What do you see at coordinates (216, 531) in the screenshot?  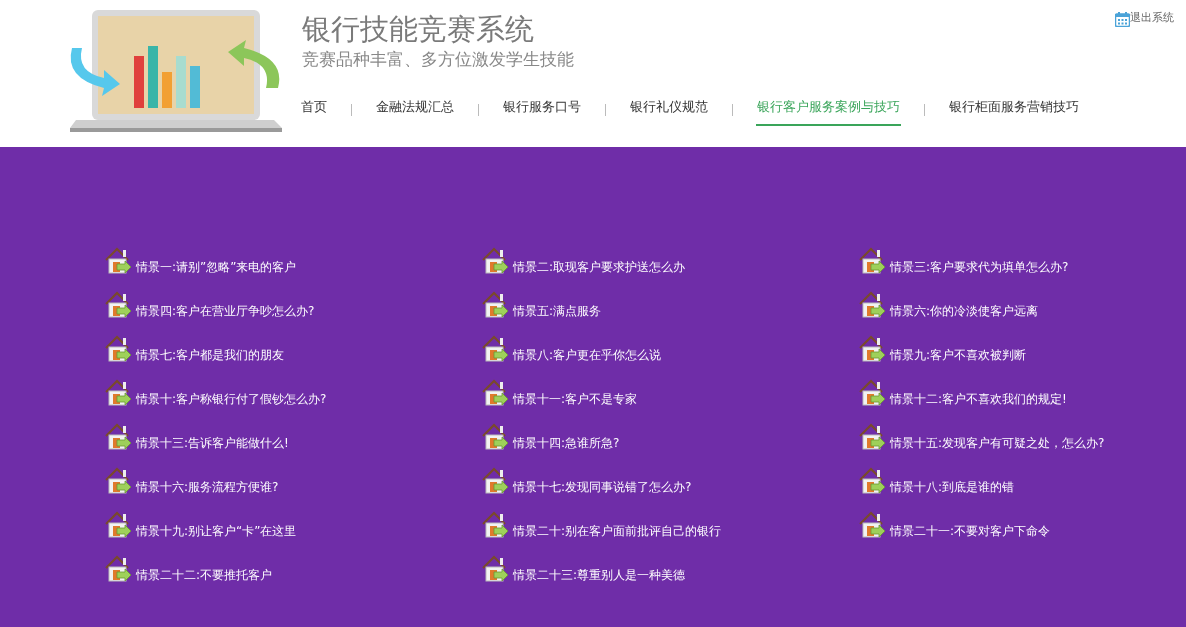 I see `scenario-link: 情景十九:别让客户“卡”在这里` at bounding box center [216, 531].